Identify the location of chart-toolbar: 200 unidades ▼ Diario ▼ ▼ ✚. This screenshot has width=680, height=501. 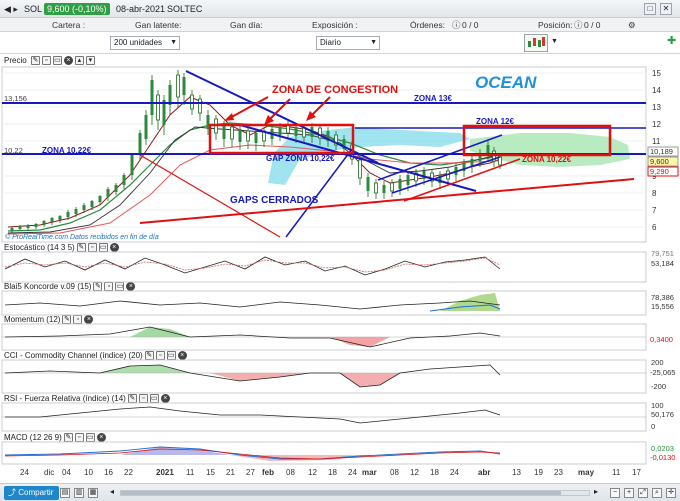
(340, 43).